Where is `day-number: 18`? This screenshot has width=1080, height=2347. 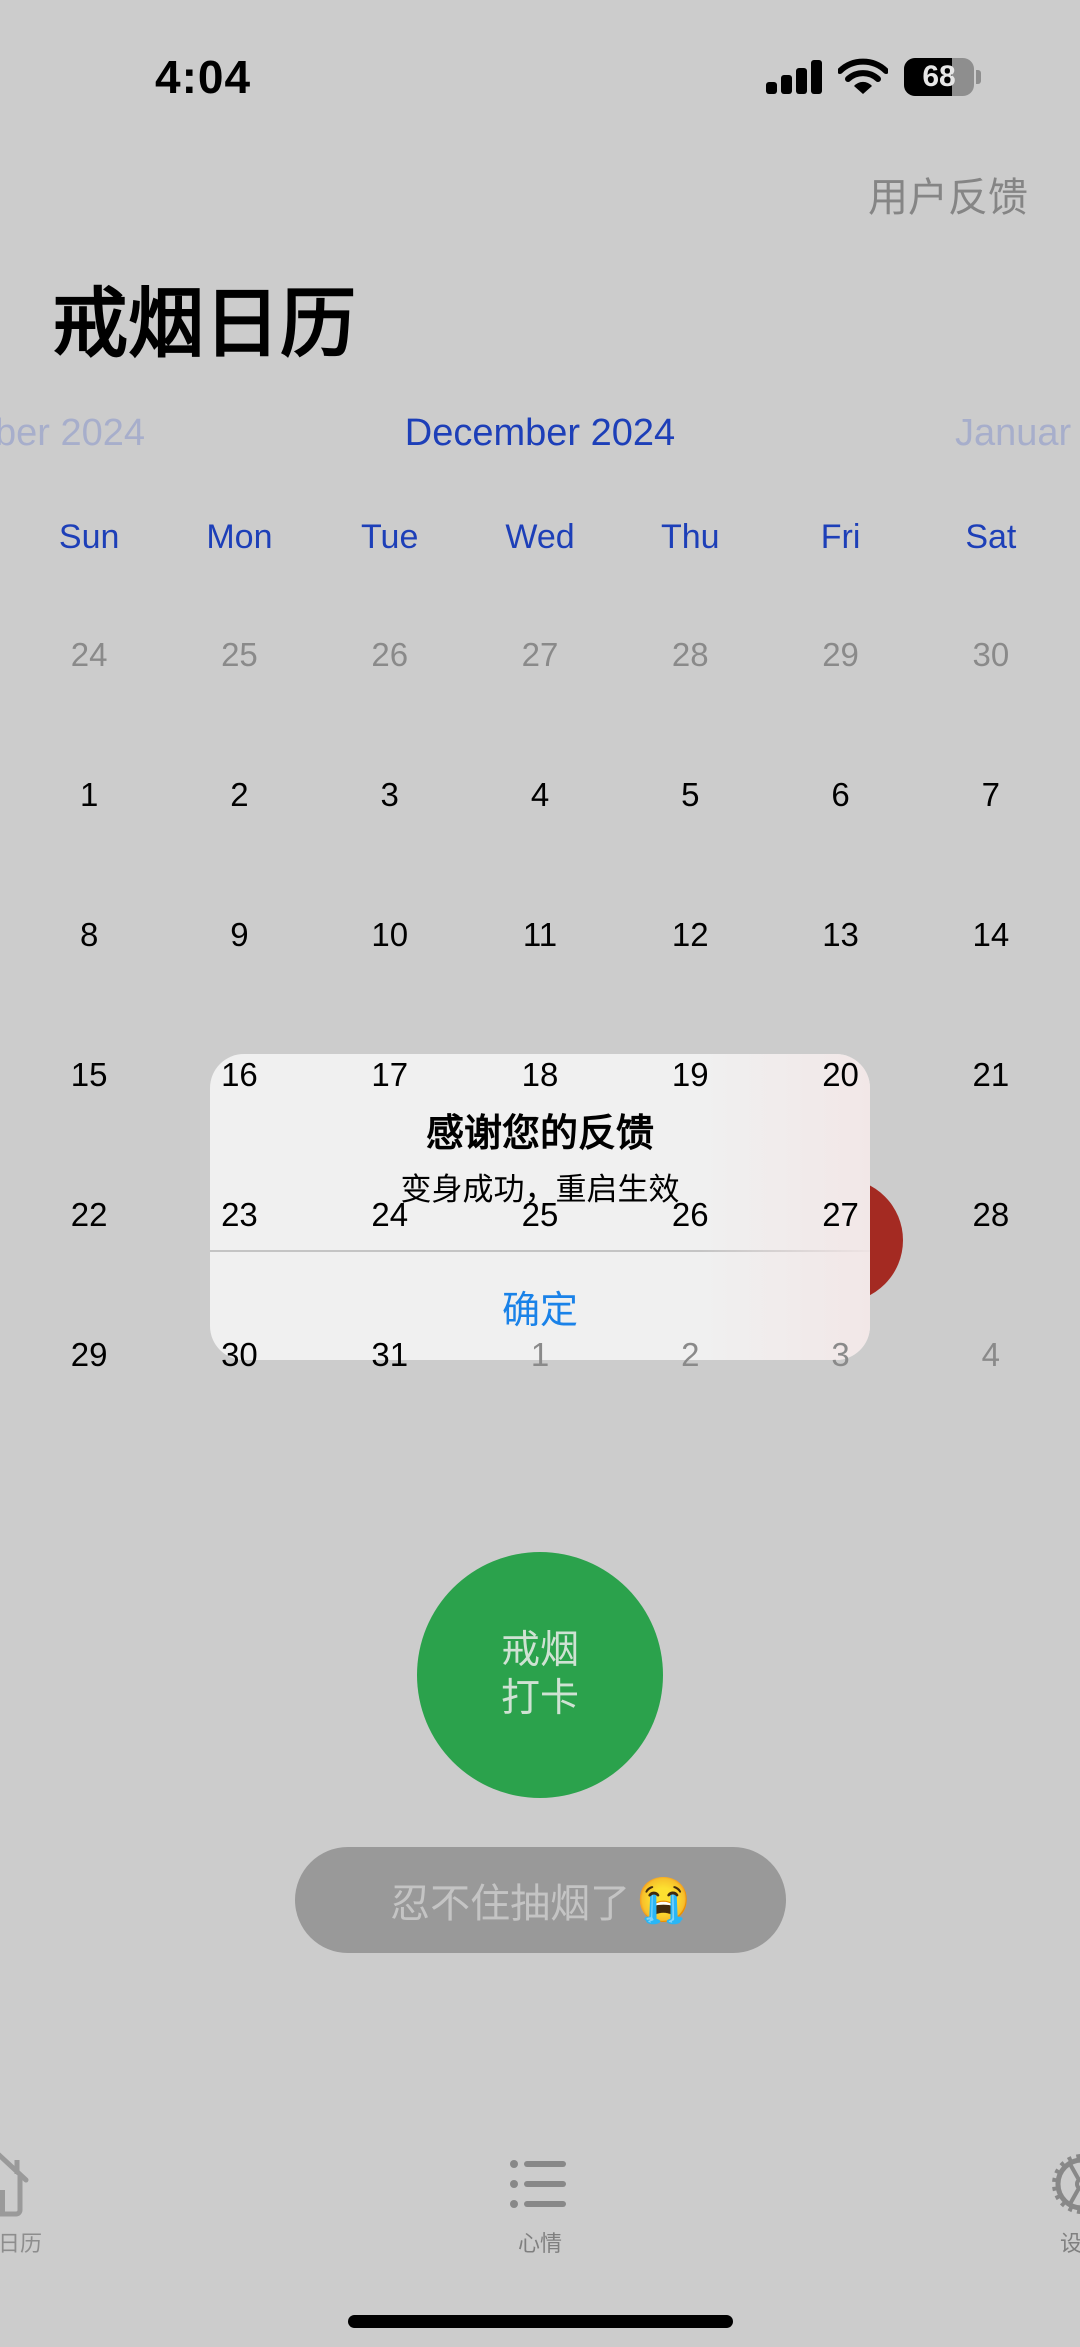 day-number: 18 is located at coordinates (540, 1074).